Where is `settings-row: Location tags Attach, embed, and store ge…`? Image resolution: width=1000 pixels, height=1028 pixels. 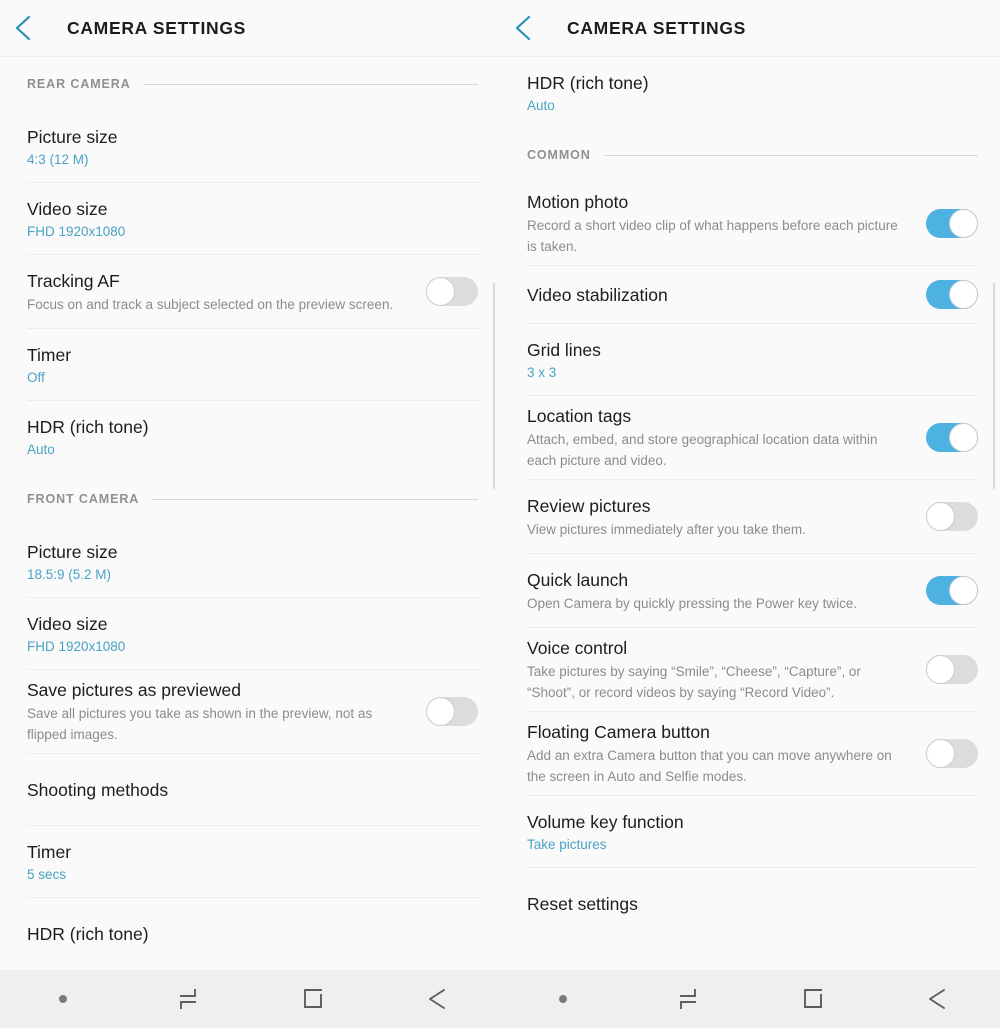 settings-row: Location tags Attach, embed, and store ge… is located at coordinates (750, 437).